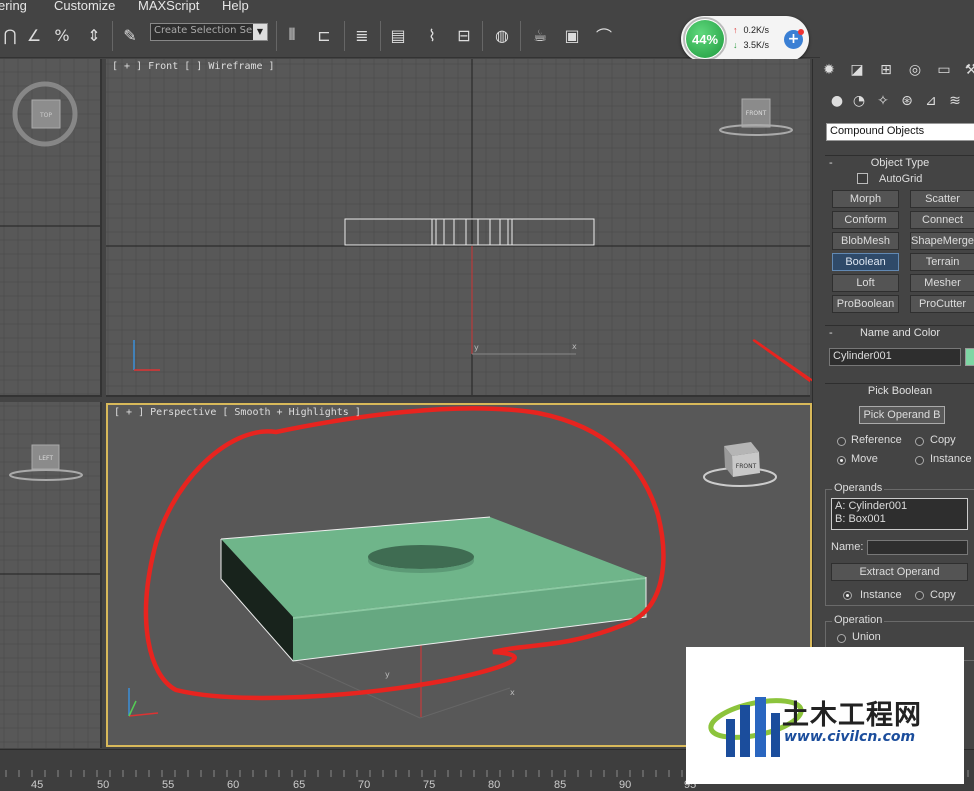 This screenshot has width=974, height=791. I want to click on move-radio, so click(841, 460).